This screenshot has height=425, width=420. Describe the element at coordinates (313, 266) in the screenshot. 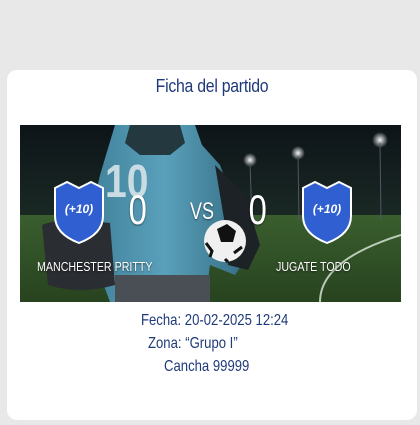

I see `away-team-name: JUGATE TODO` at that location.